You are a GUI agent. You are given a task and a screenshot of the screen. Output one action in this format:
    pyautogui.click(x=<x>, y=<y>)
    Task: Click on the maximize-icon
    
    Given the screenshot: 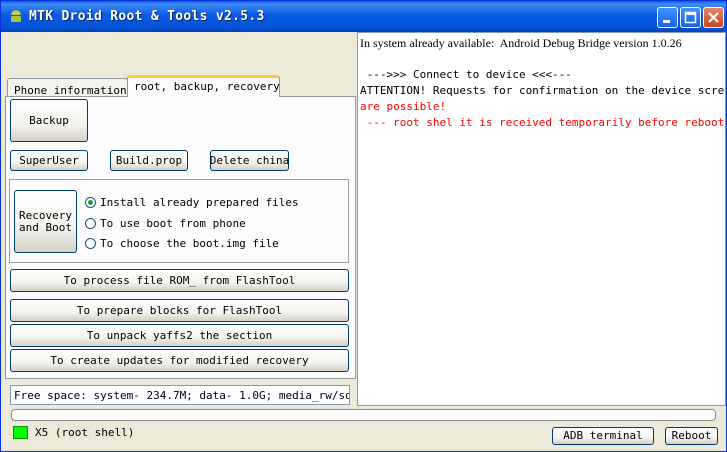 What is the action you would take?
    pyautogui.click(x=690, y=17)
    